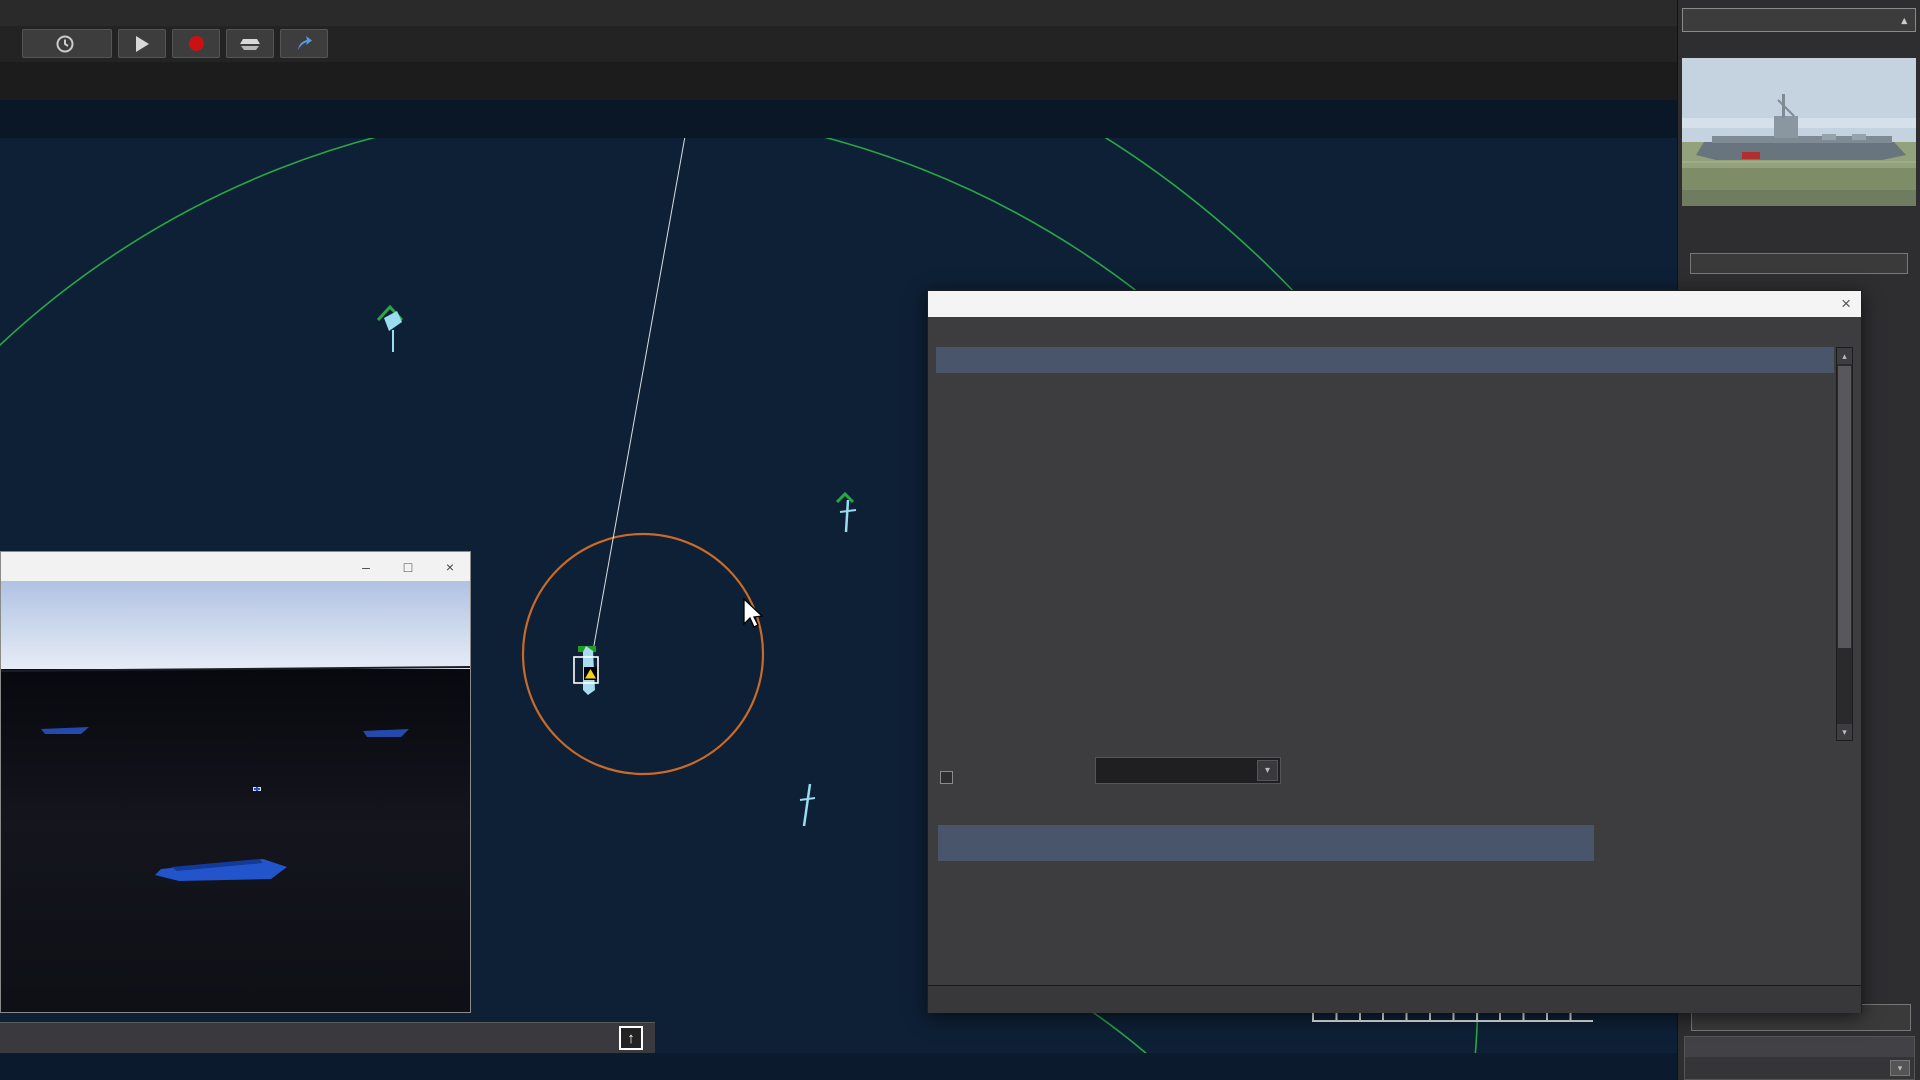 This screenshot has width=1920, height=1080. I want to click on view3d-scene, so click(235, 773).